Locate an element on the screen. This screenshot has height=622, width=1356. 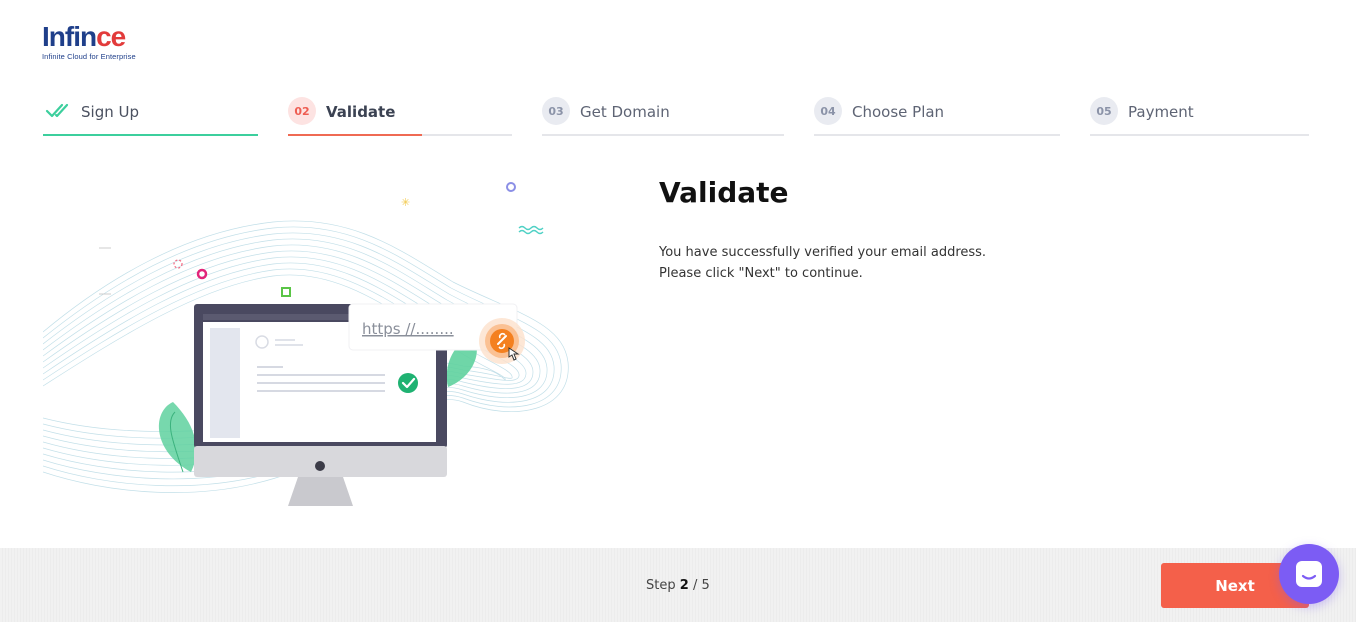
chat-launcher-button is located at coordinates (1309, 574).